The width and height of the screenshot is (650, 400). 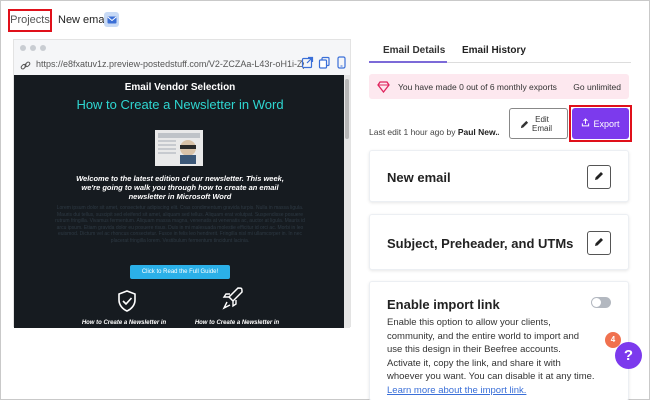 What do you see at coordinates (383, 89) in the screenshot?
I see `diamond-icon` at bounding box center [383, 89].